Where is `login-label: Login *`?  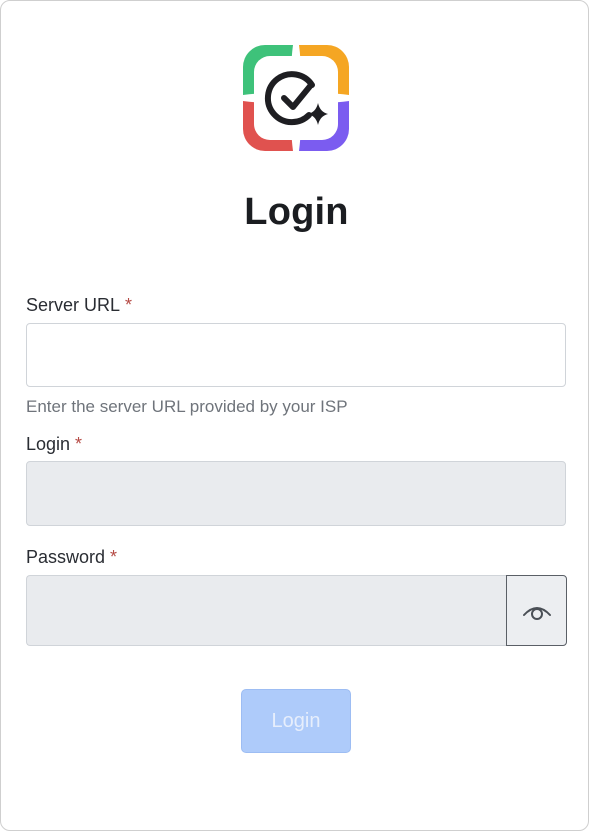 login-label: Login * is located at coordinates (54, 444).